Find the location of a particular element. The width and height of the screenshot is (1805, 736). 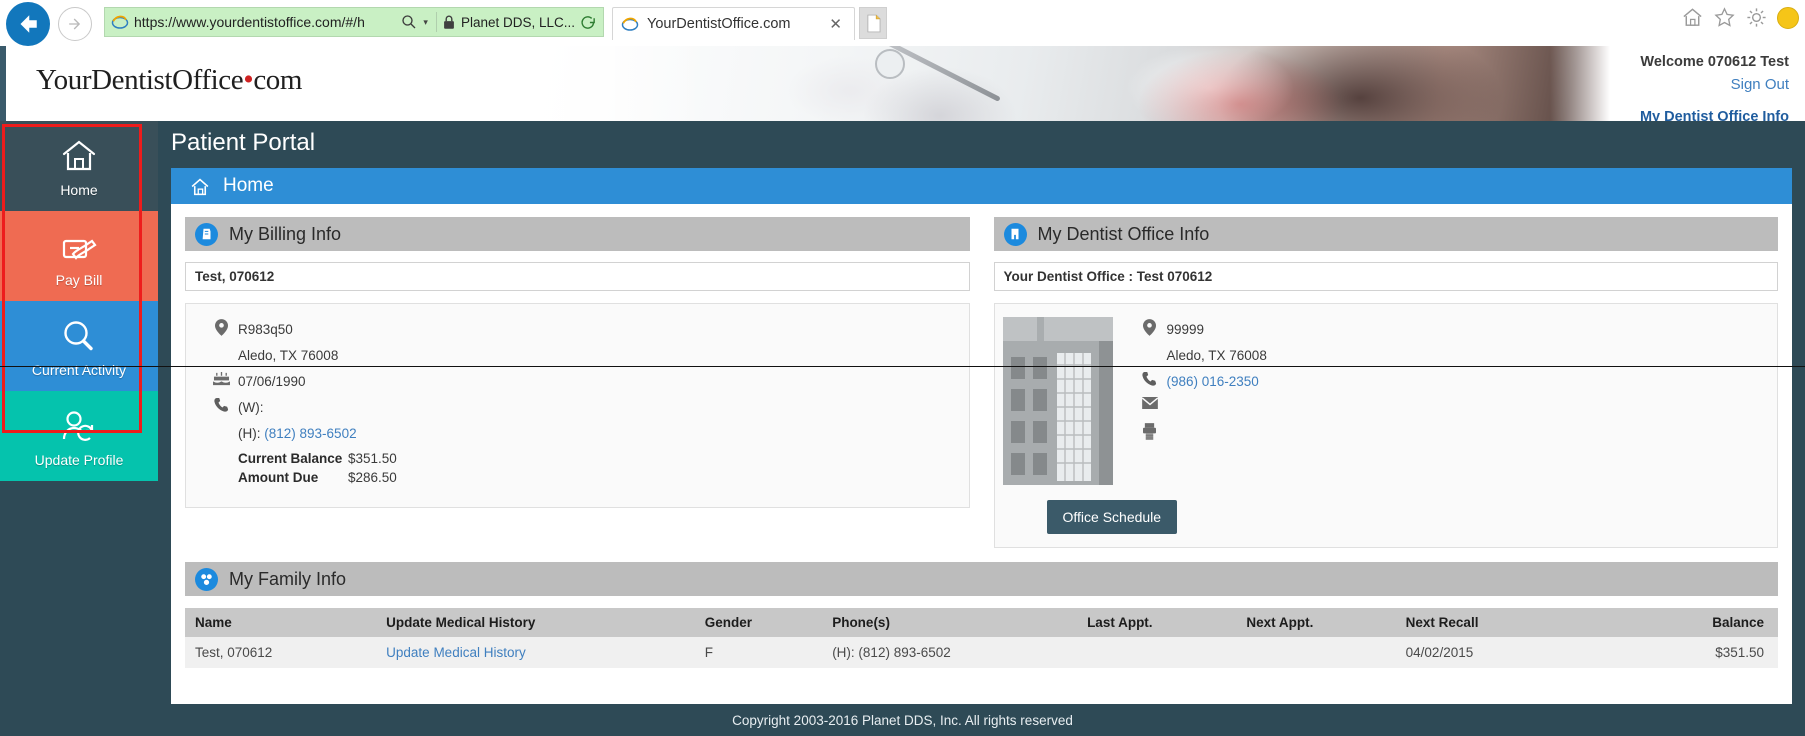

office-address-row: 99999 is located at coordinates (1446, 330).